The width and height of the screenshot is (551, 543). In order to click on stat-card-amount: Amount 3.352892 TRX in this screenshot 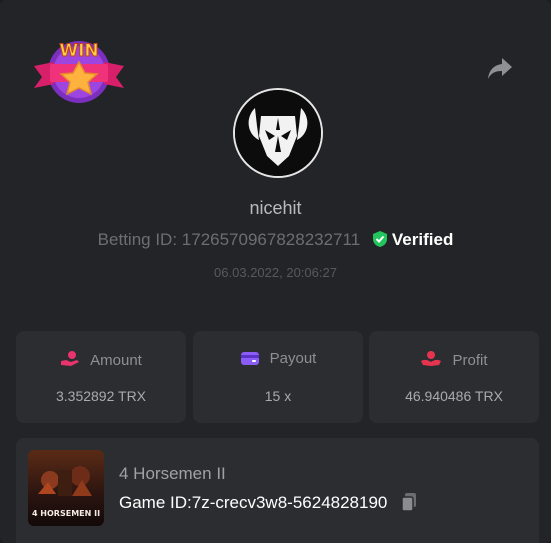, I will do `click(101, 377)`.